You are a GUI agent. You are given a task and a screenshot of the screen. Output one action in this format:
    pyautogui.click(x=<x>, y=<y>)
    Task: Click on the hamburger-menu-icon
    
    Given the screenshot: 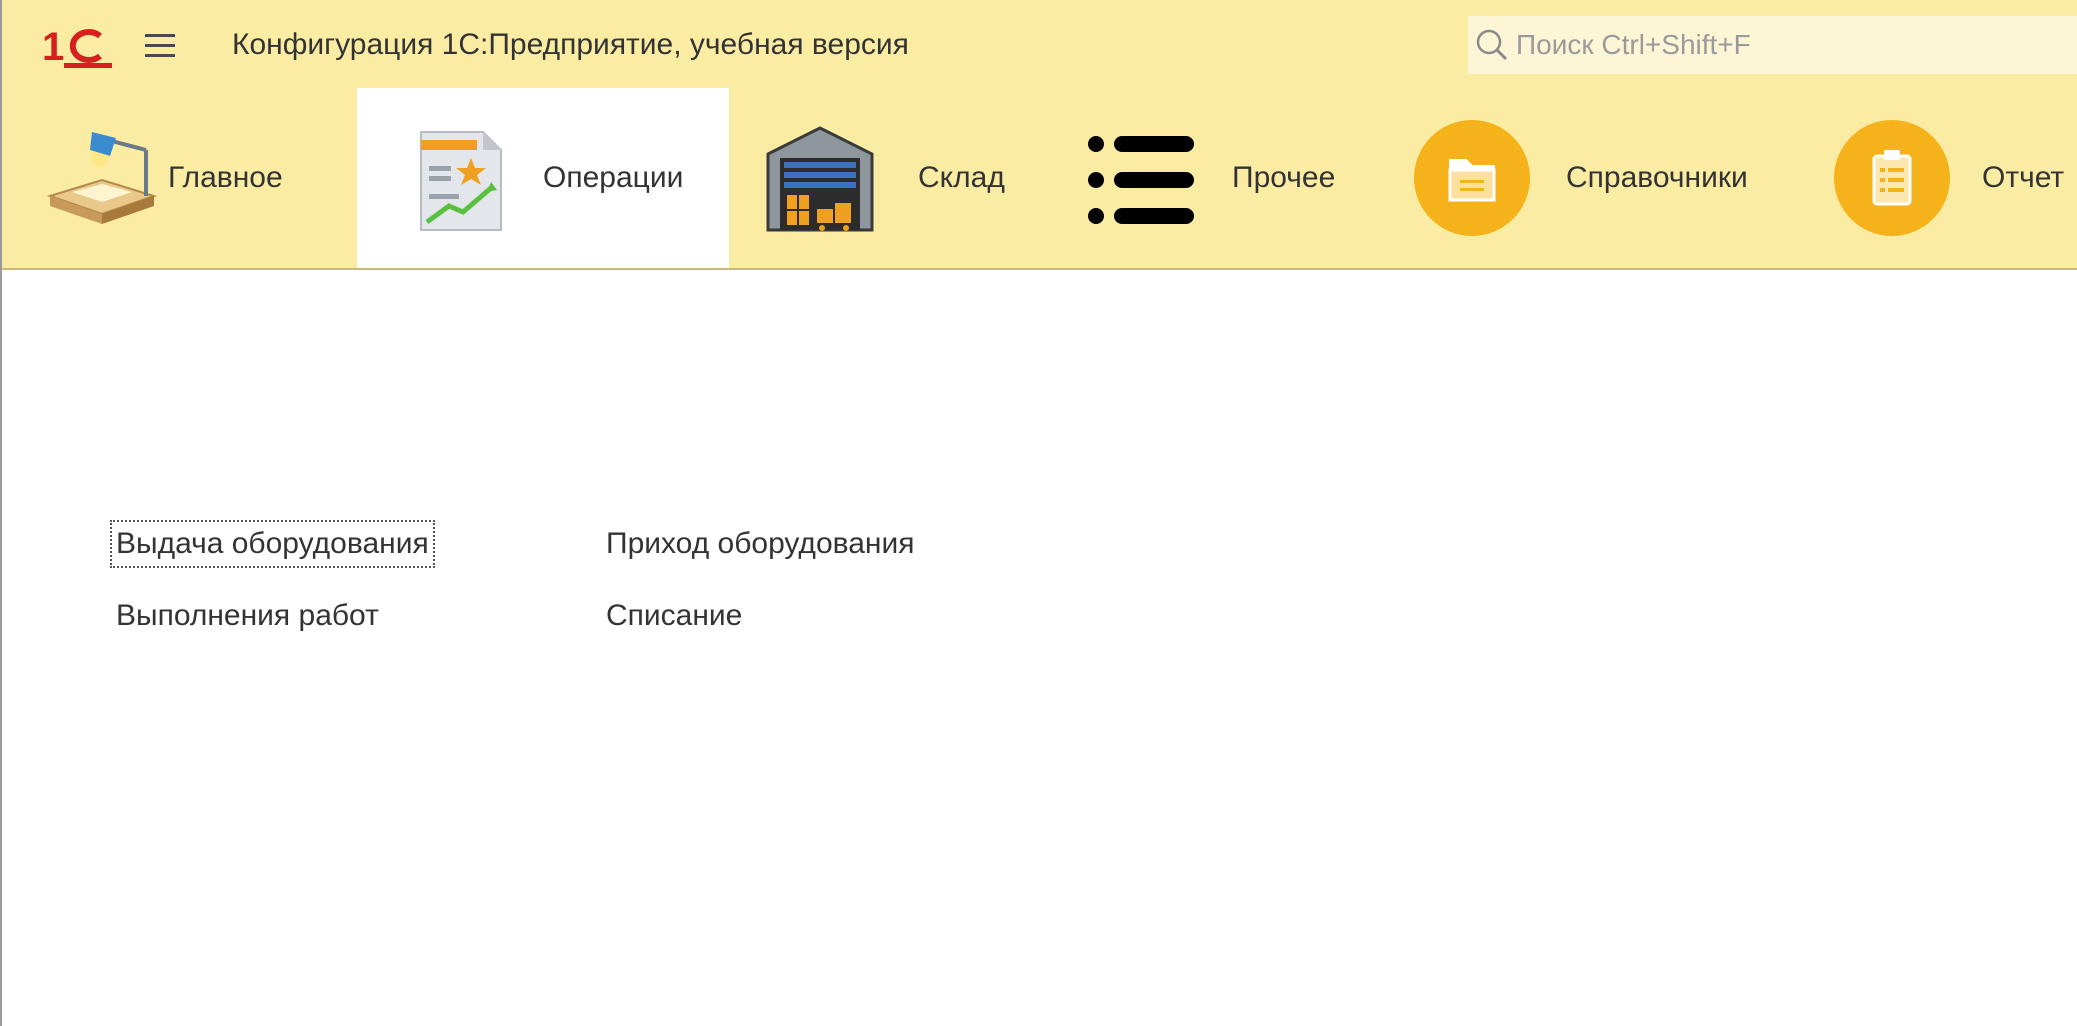 What is the action you would take?
    pyautogui.click(x=162, y=45)
    